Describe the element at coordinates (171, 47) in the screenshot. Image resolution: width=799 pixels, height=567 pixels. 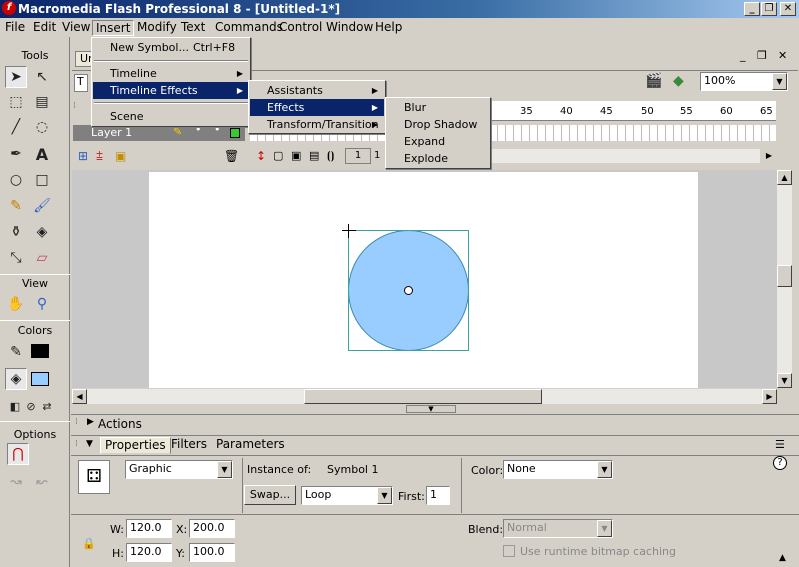
I see `menu-item-new-symbol: New Symbol... Ctrl+F8` at that location.